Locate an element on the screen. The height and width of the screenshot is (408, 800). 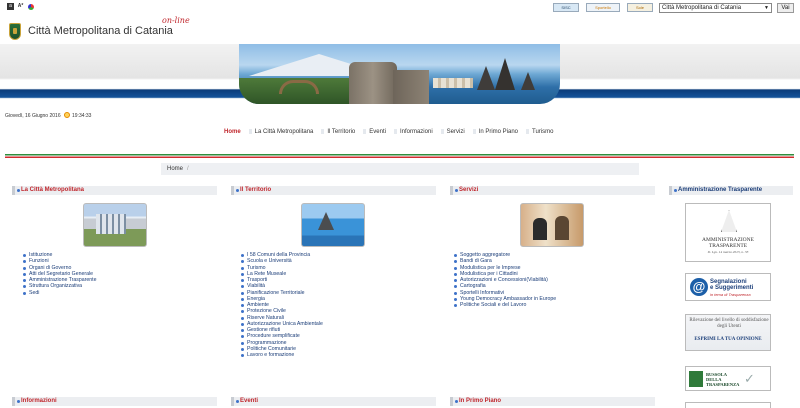
banner-text: Segnalazioni e Suggerimenti is located at coordinates (731, 285).